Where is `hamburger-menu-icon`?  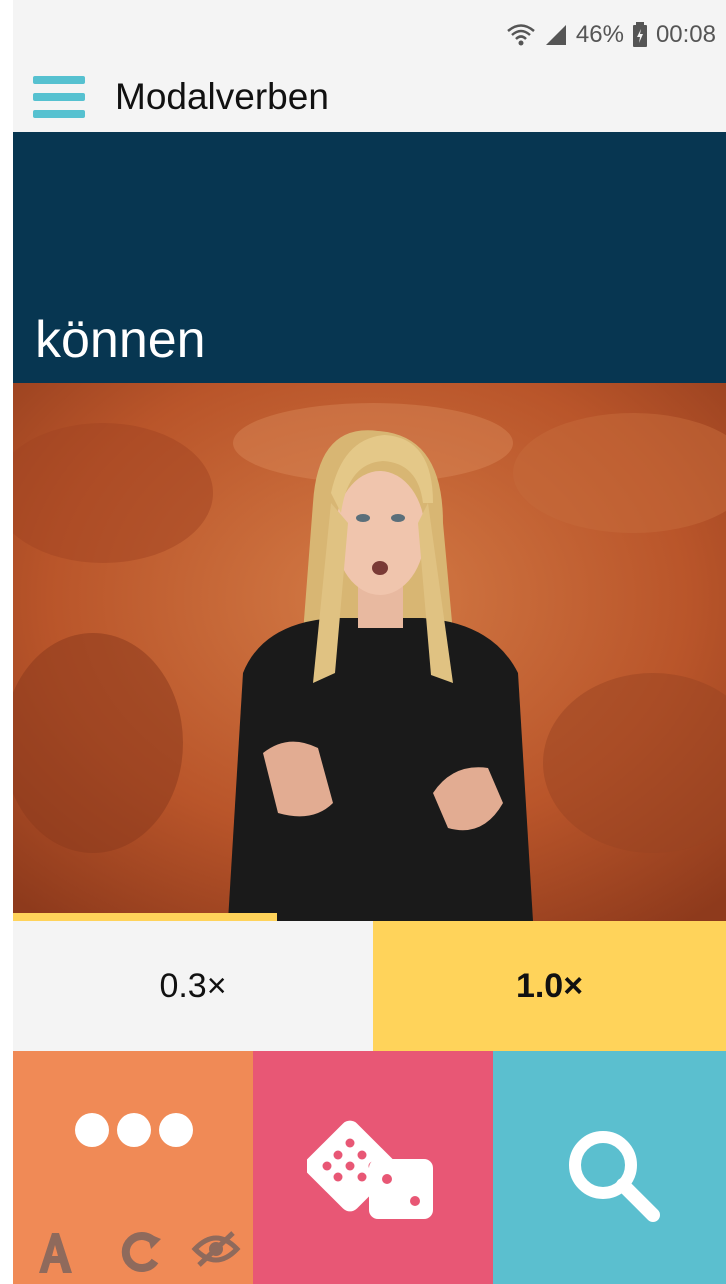 hamburger-menu-icon is located at coordinates (59, 97).